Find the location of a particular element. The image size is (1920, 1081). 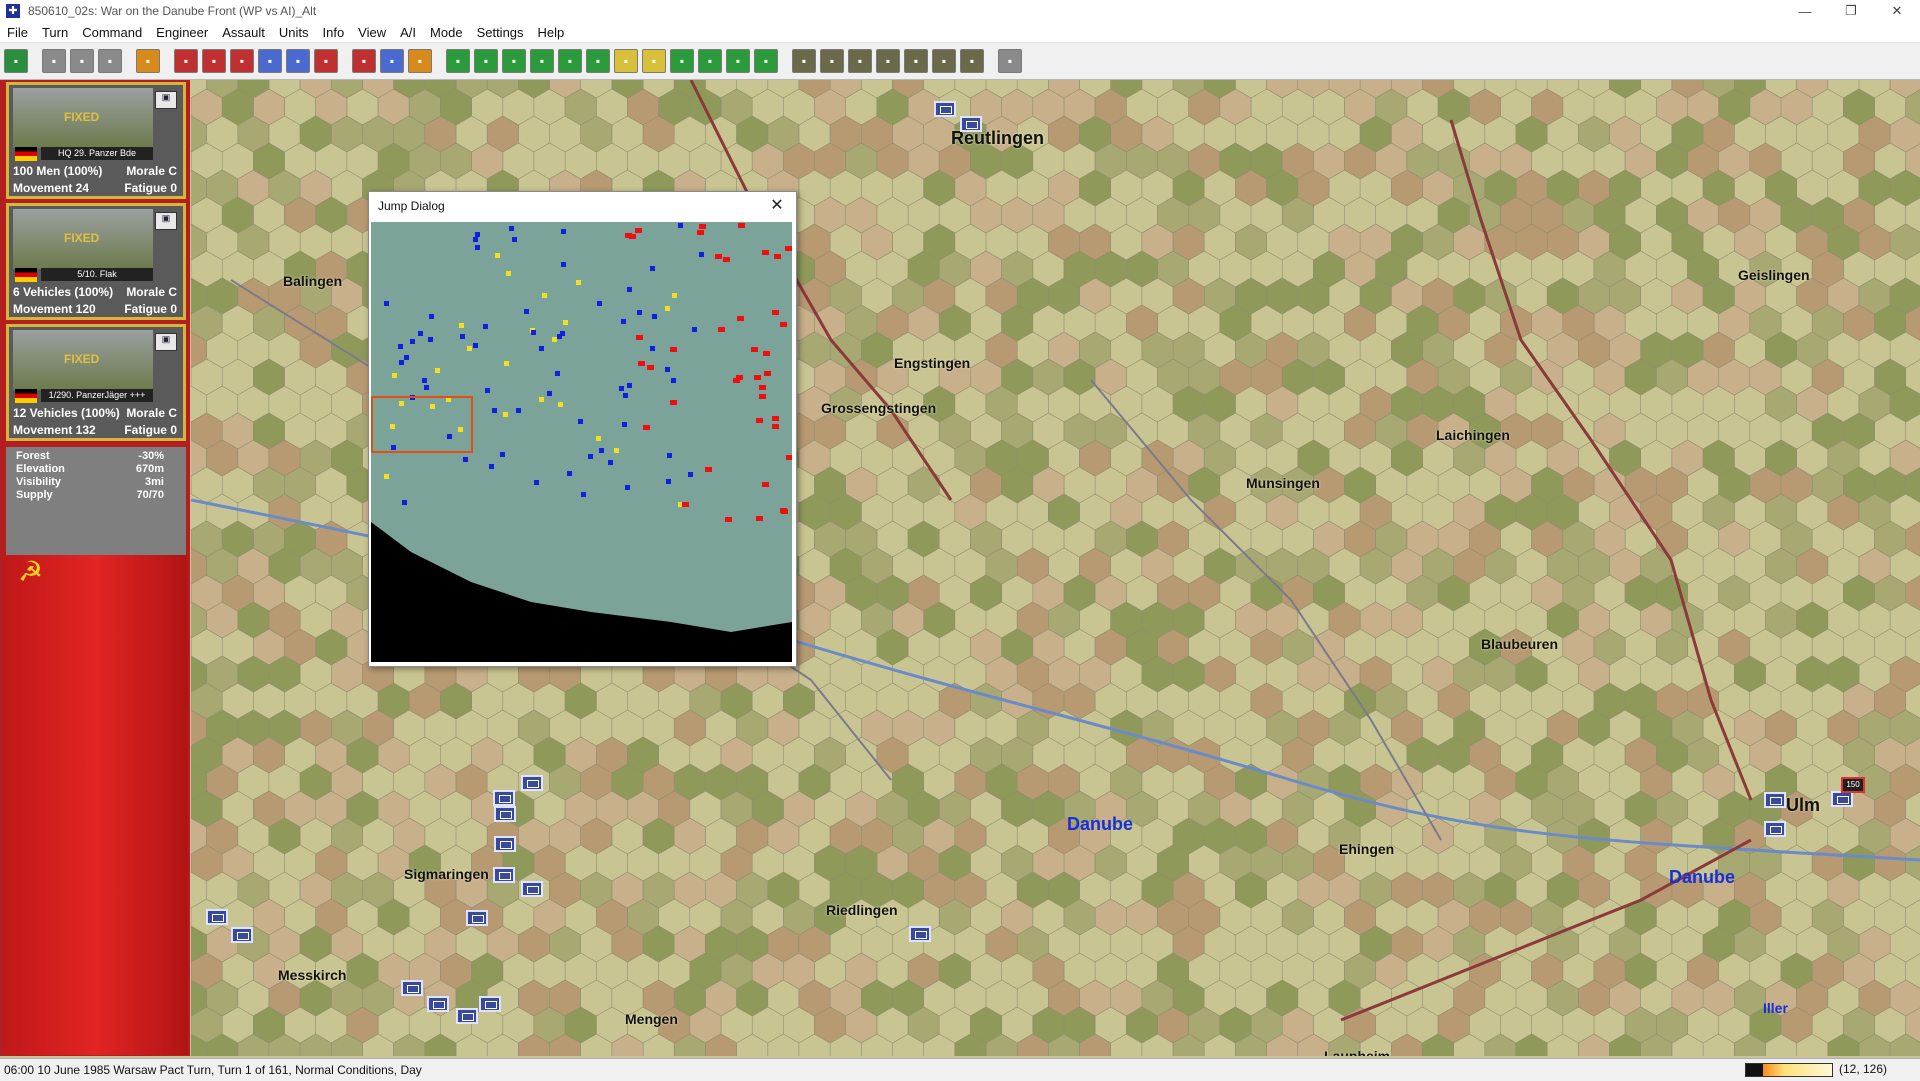

zoom-out-button: ▪ is located at coordinates (486, 61).